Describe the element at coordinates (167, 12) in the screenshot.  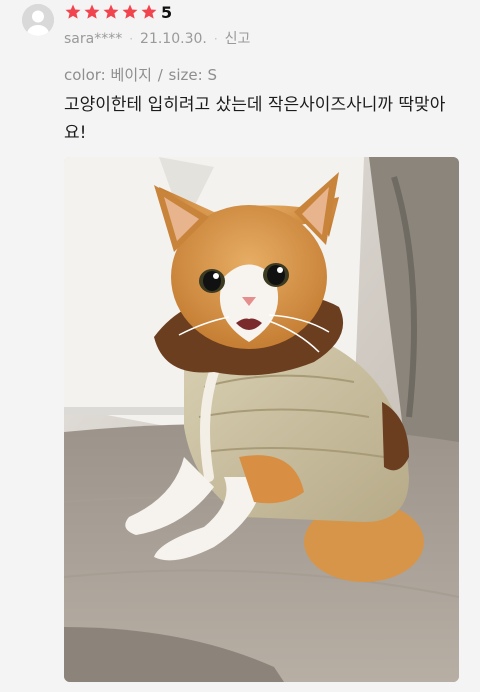
I see `rating-value: 5` at that location.